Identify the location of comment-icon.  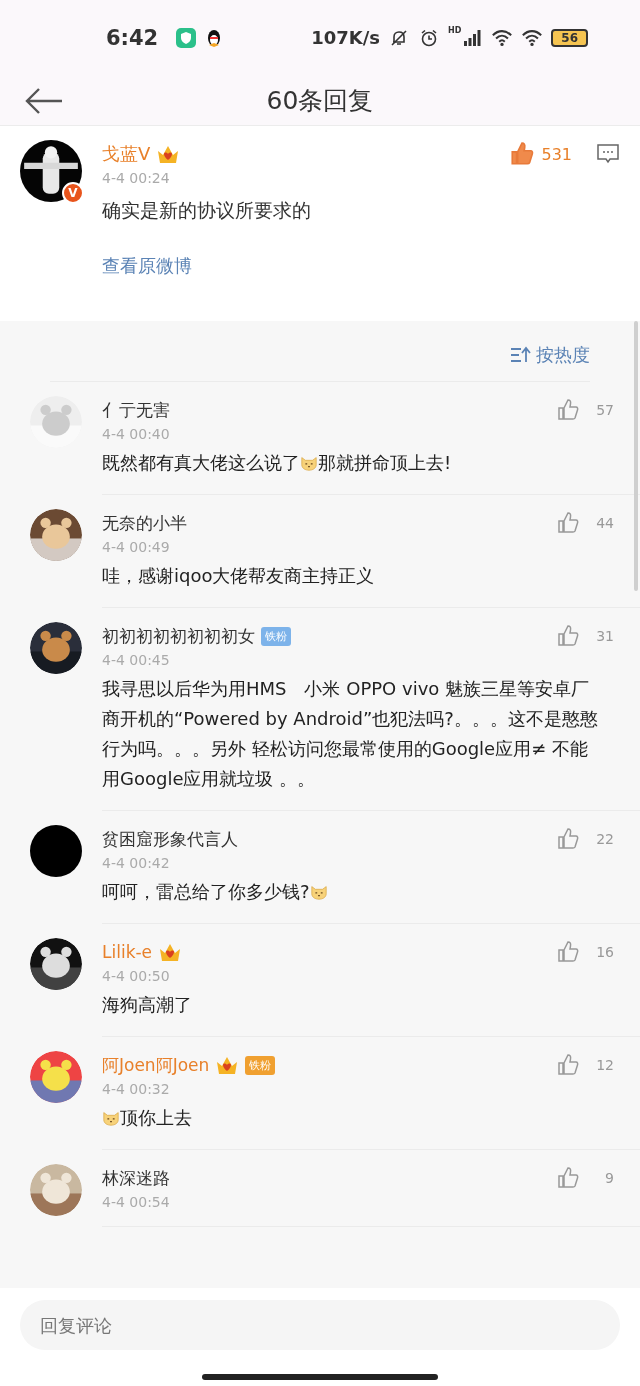
(608, 154).